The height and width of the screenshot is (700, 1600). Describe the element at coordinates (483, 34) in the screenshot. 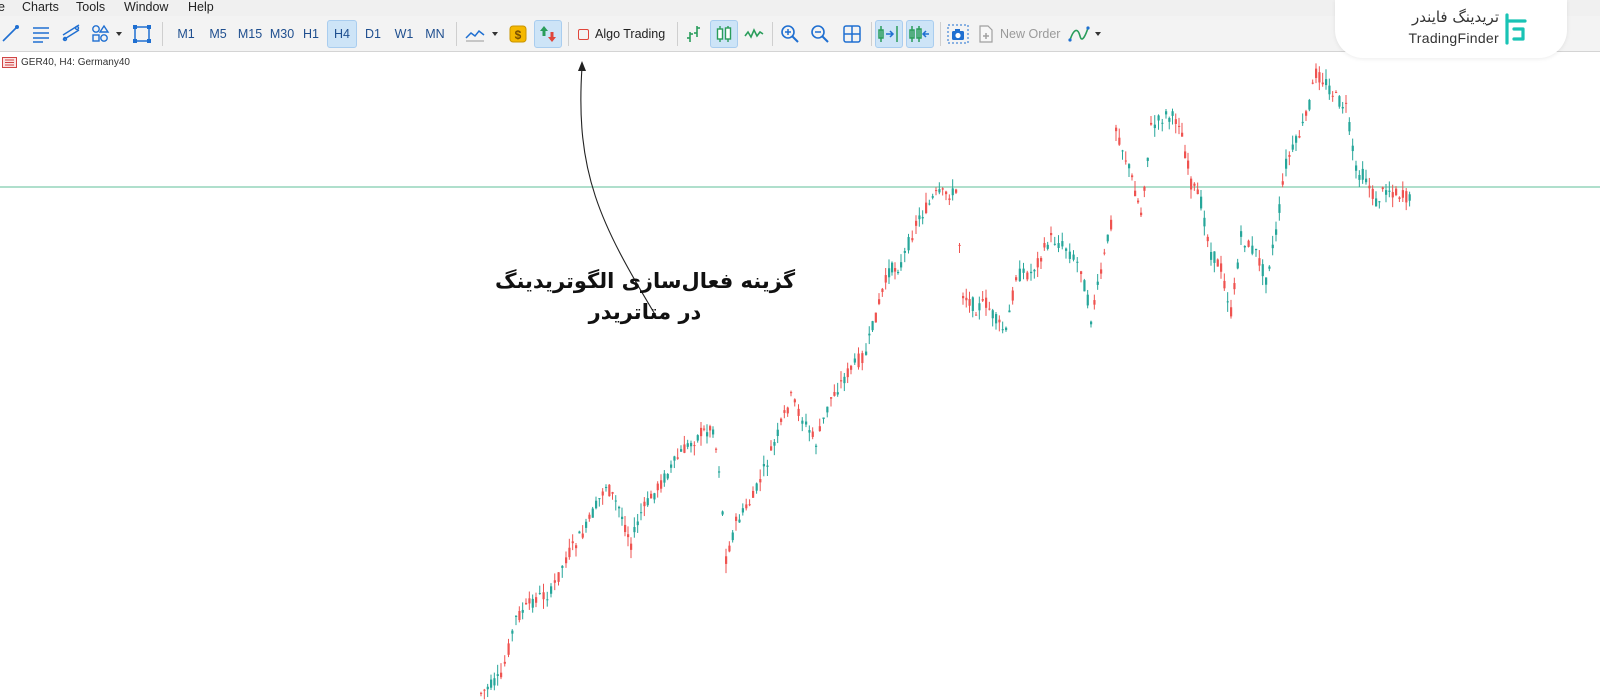

I see `indicators-dropdown-button` at that location.